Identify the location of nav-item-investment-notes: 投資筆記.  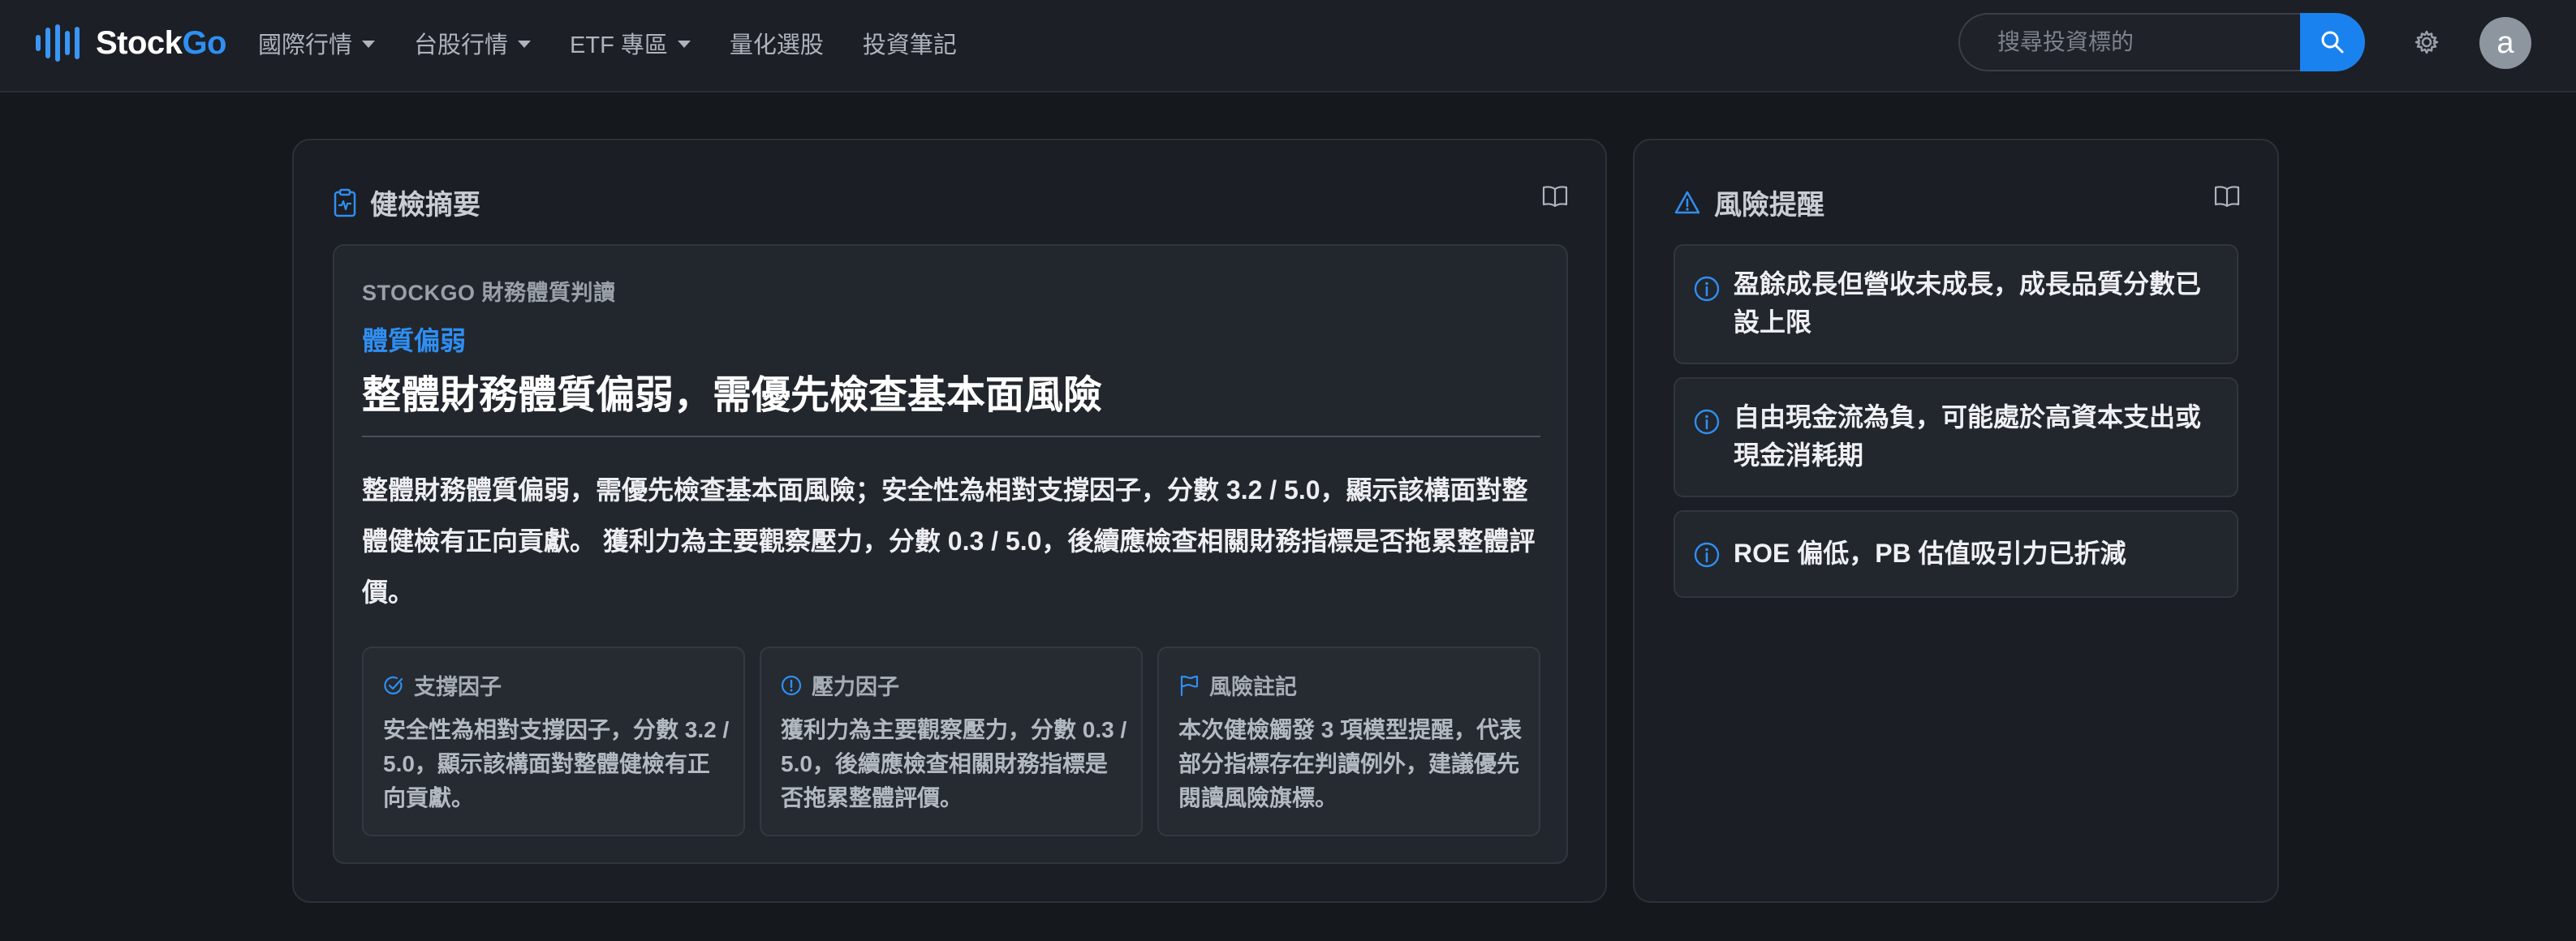
(910, 43).